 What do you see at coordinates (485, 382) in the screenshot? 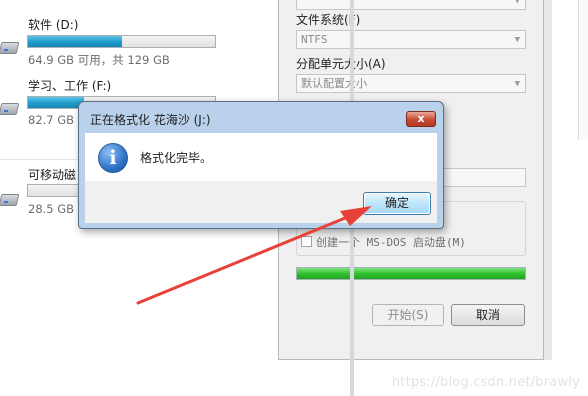
I see `watermark: https://blog.csdn.net/brawly` at bounding box center [485, 382].